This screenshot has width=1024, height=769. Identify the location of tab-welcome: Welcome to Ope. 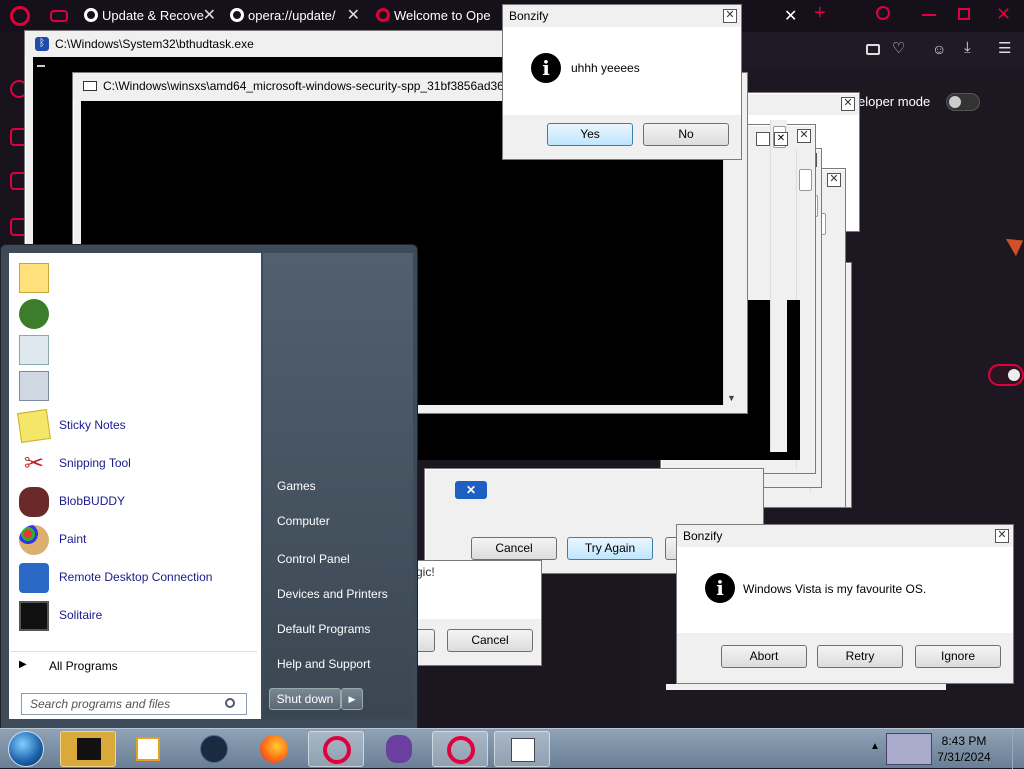
(441, 16).